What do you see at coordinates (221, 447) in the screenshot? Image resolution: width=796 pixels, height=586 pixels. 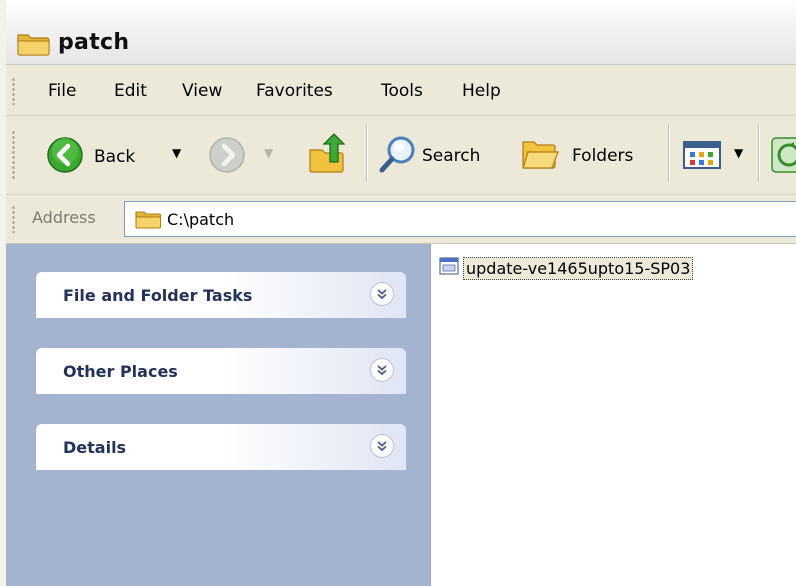 I see `panel-details: Details` at bounding box center [221, 447].